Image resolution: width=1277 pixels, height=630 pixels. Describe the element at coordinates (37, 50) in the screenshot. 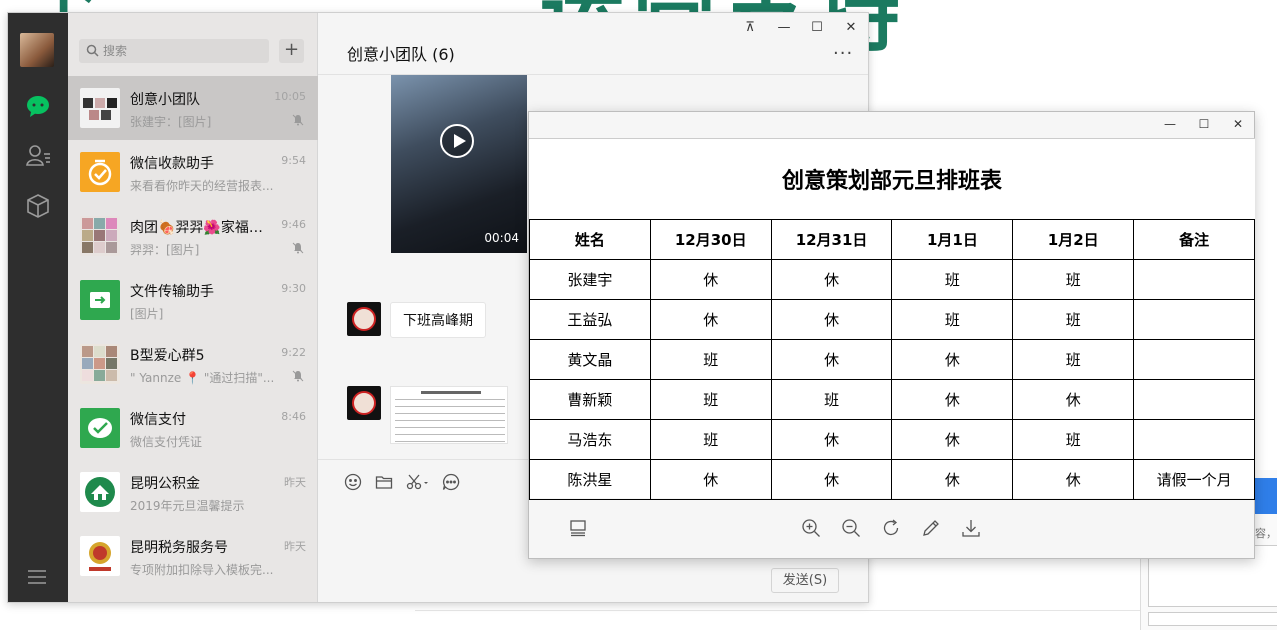

I see `my-avatar` at that location.